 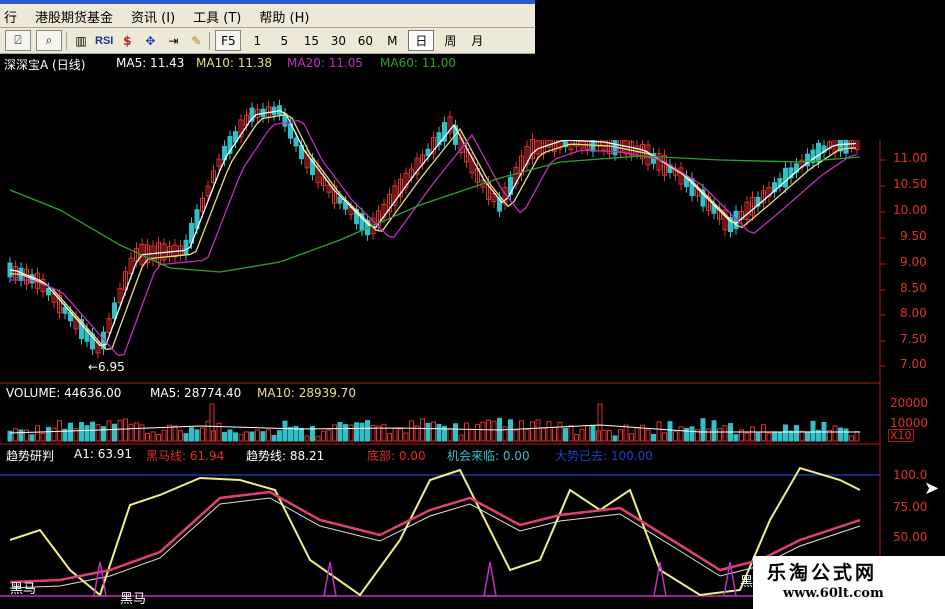 I want to click on dollar-icon: $, so click(x=127, y=40).